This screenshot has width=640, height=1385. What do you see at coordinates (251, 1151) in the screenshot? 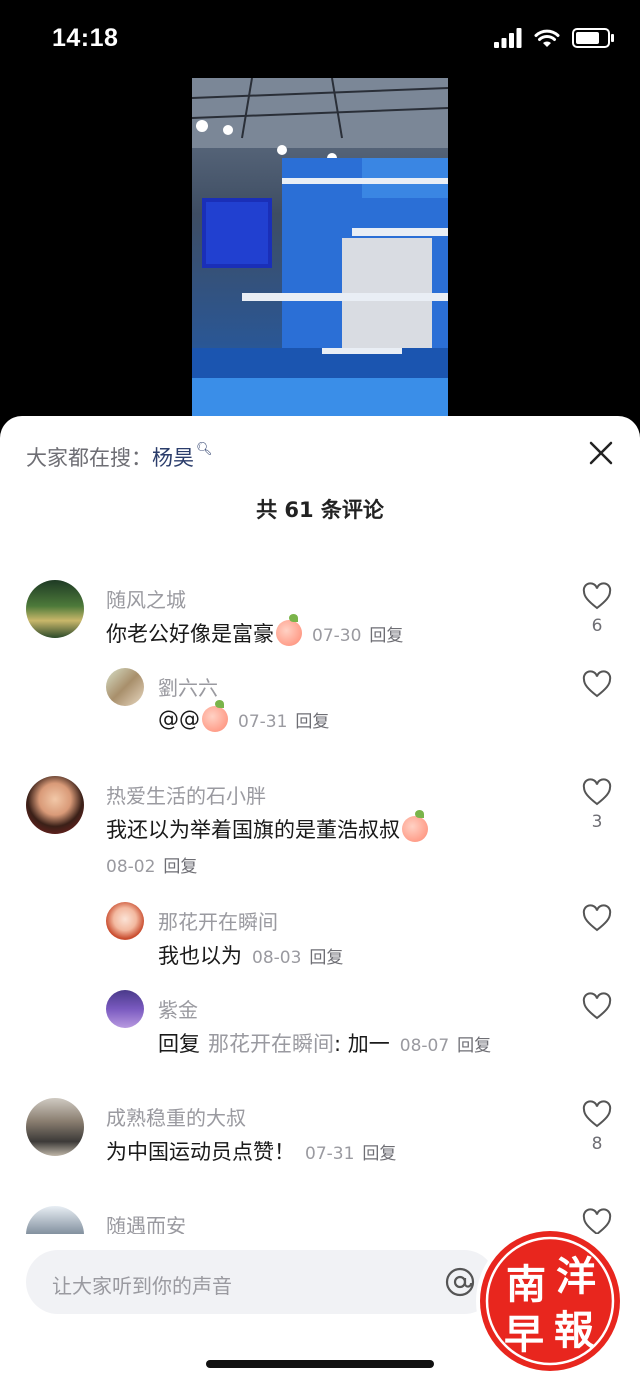
I see `comment-text: 为中国运动员点赞！ 07-31 回复` at bounding box center [251, 1151].